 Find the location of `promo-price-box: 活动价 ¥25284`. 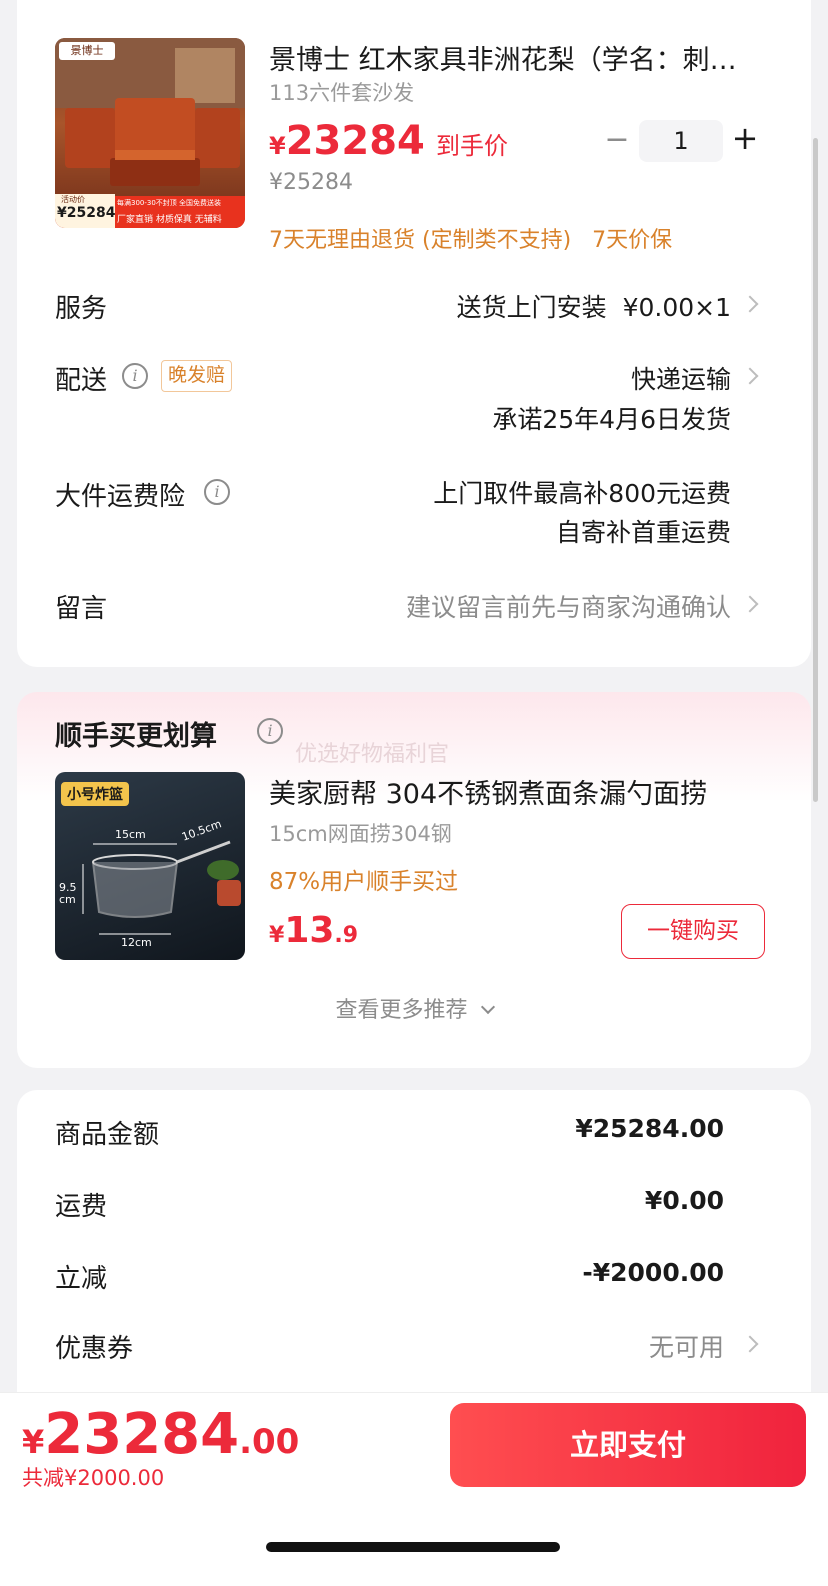

promo-price-box: 活动价 ¥25284 is located at coordinates (85, 211).